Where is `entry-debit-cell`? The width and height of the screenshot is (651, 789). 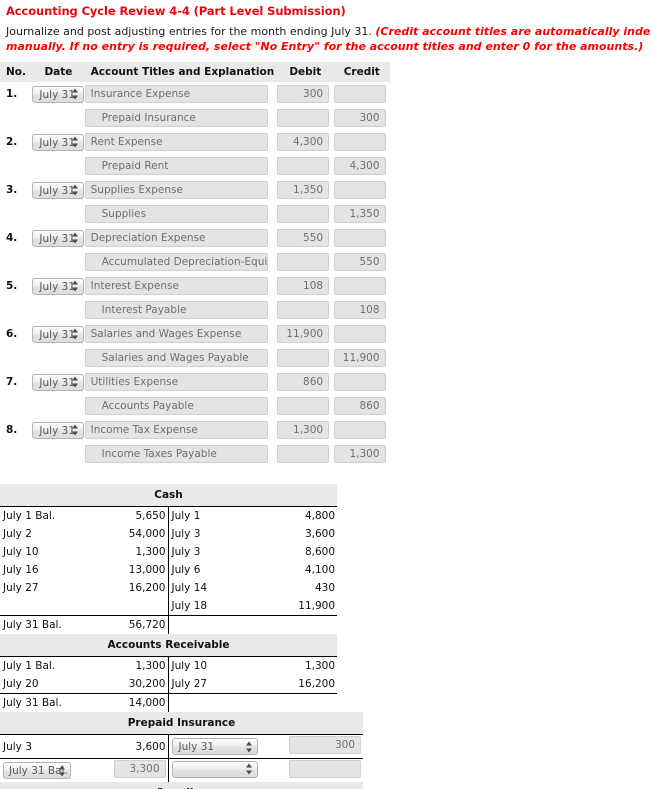
entry-debit-cell is located at coordinates (305, 358).